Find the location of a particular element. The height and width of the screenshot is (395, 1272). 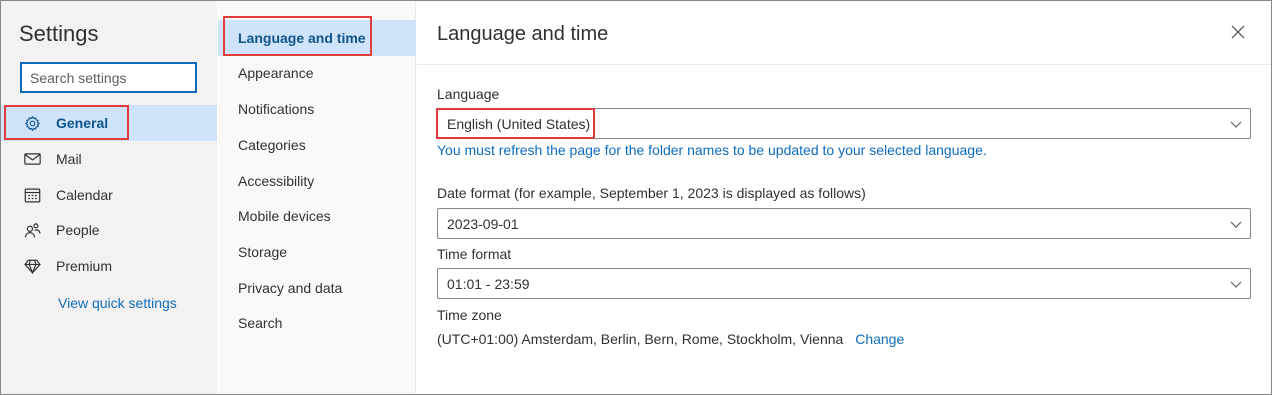

gear-icon is located at coordinates (32, 123).